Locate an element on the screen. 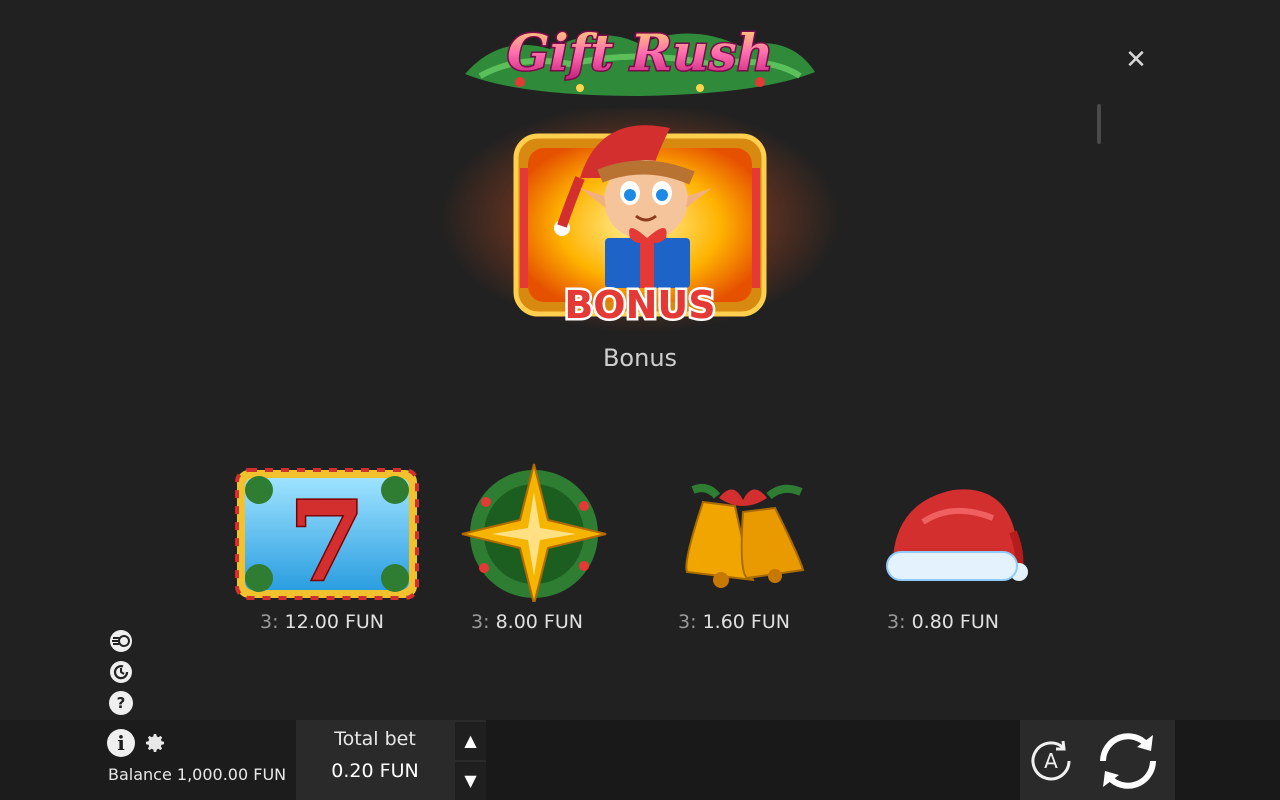 Image resolution: width=1280 pixels, height=800 pixels. spin-icon is located at coordinates (1128, 761).